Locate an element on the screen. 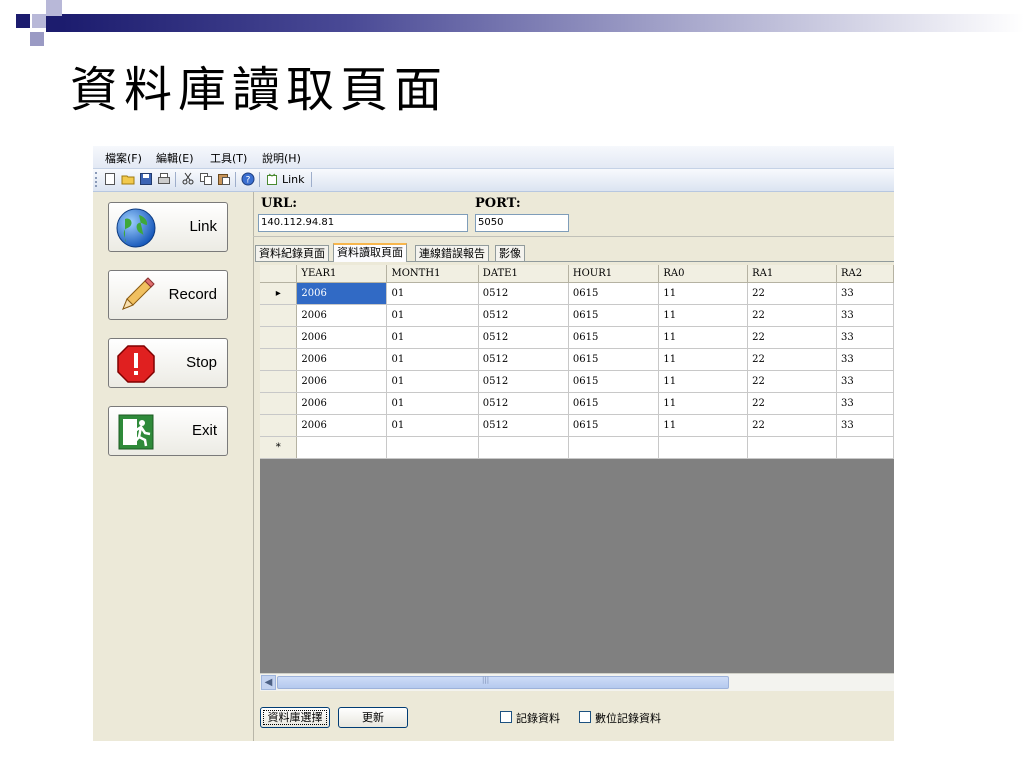 The height and width of the screenshot is (768, 1024). scrollbar-thumb is located at coordinates (503, 682).